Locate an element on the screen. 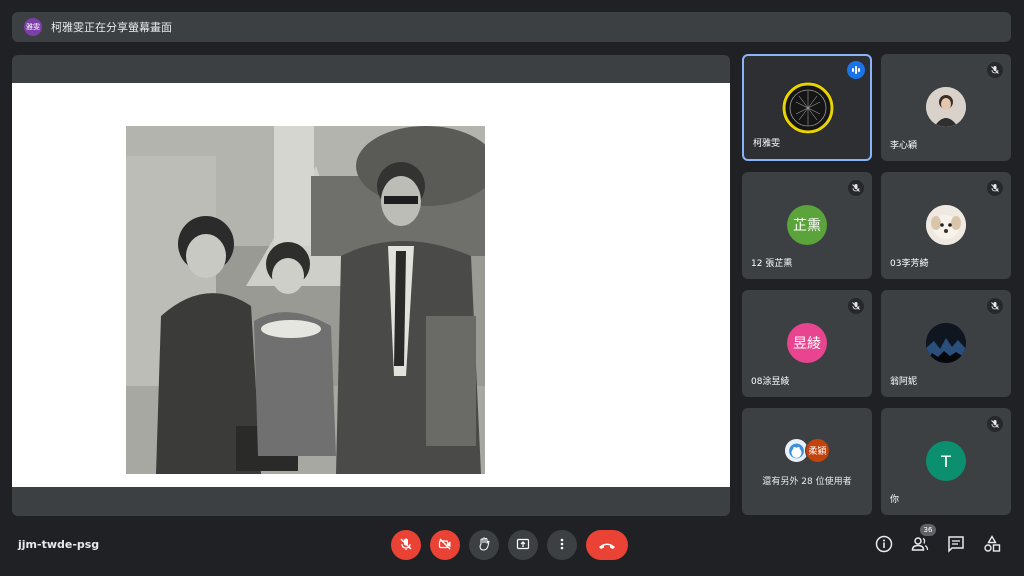 The width and height of the screenshot is (1024, 576). info-icon is located at coordinates (884, 546).